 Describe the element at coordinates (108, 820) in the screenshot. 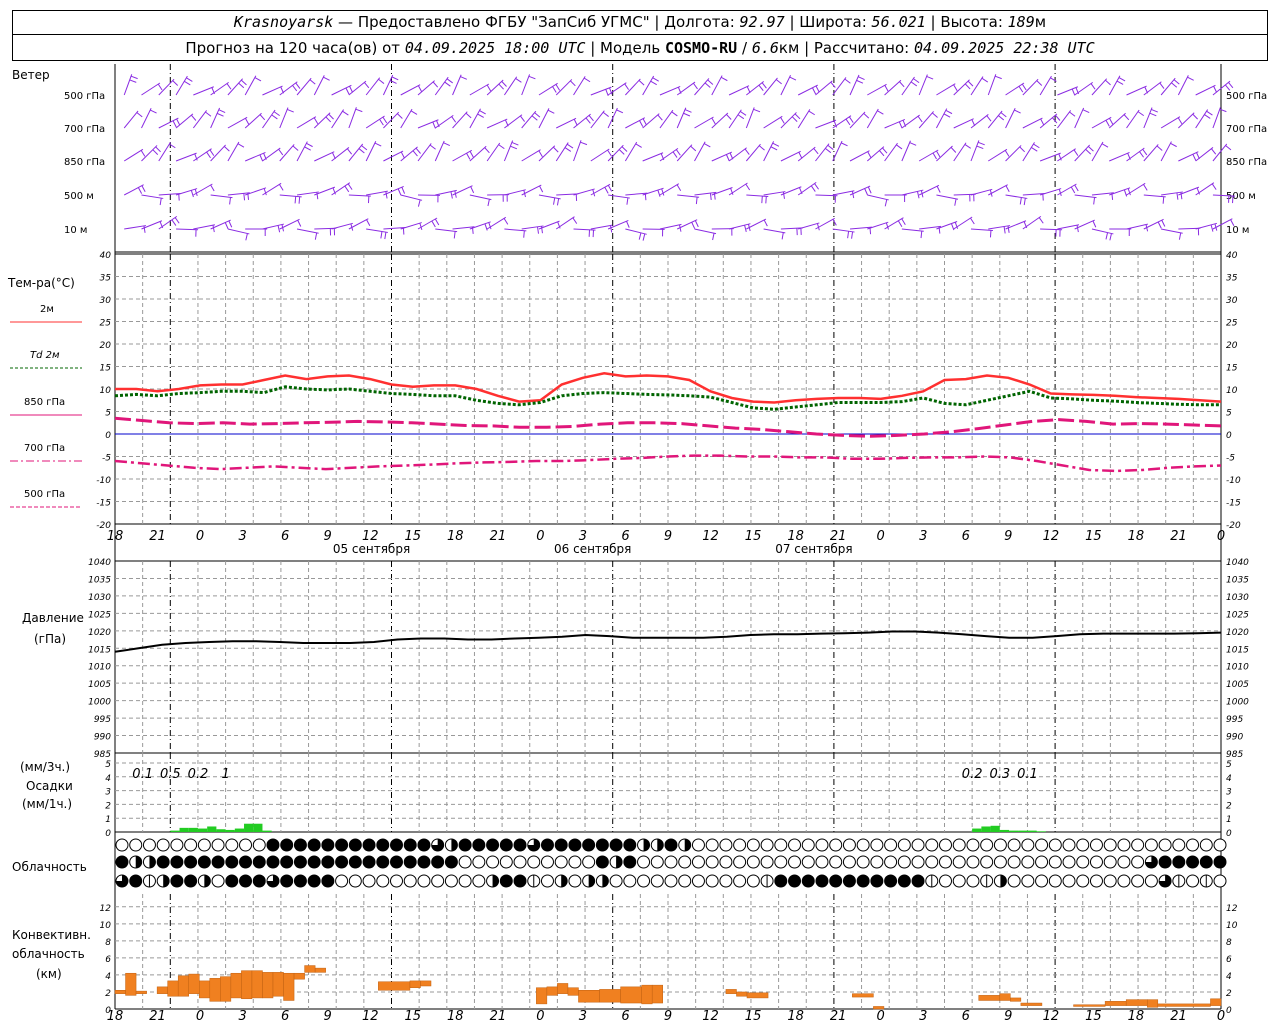

I see `precip-ytick-left: 1` at that location.